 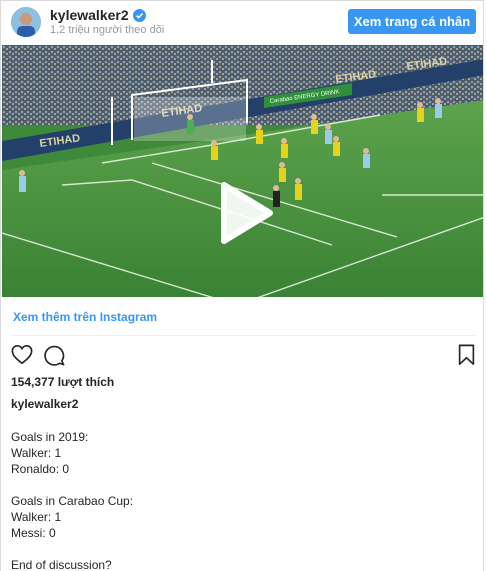 I want to click on view-profile-button: Xem trang cá nhân, so click(x=412, y=21).